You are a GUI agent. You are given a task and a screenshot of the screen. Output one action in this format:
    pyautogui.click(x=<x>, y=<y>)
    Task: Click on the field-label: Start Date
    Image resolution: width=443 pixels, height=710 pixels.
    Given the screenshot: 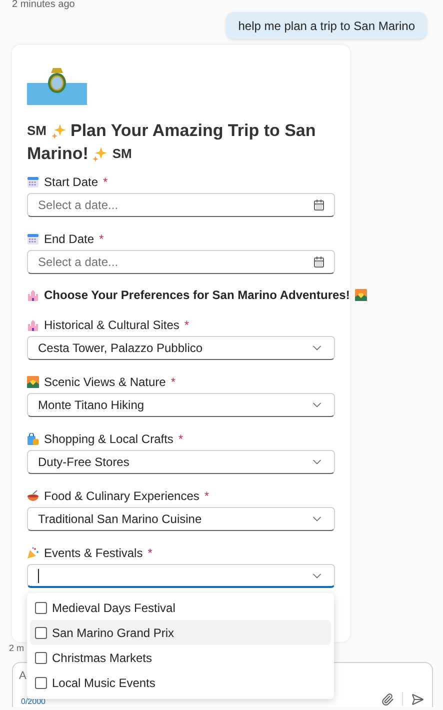 What is the action you would take?
    pyautogui.click(x=71, y=182)
    